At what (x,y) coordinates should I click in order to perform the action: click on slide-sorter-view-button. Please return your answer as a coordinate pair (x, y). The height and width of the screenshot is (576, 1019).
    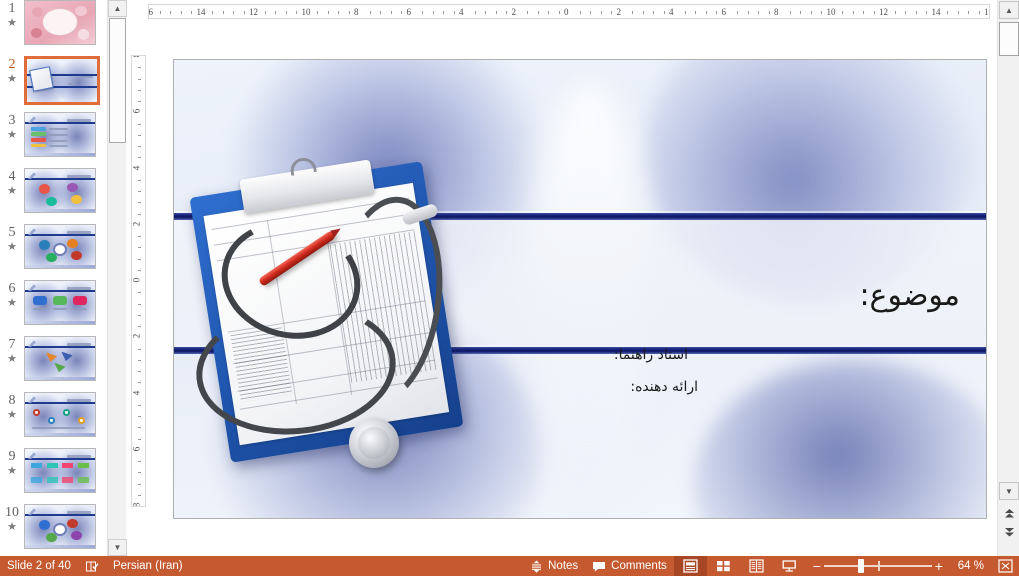
    Looking at the image, I should click on (723, 566).